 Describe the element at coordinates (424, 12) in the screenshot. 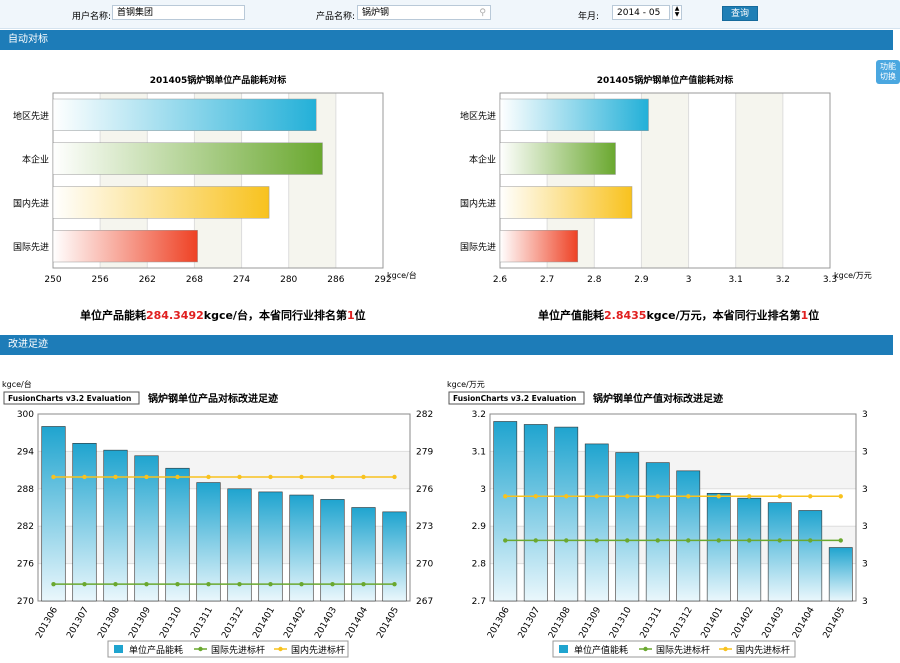

I see `product-name-input: 锅炉钢 ⚲` at that location.